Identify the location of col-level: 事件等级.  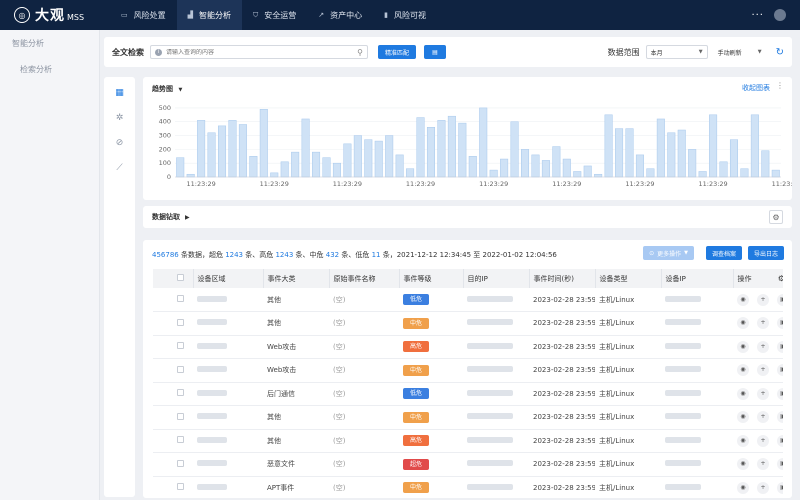
(431, 278).